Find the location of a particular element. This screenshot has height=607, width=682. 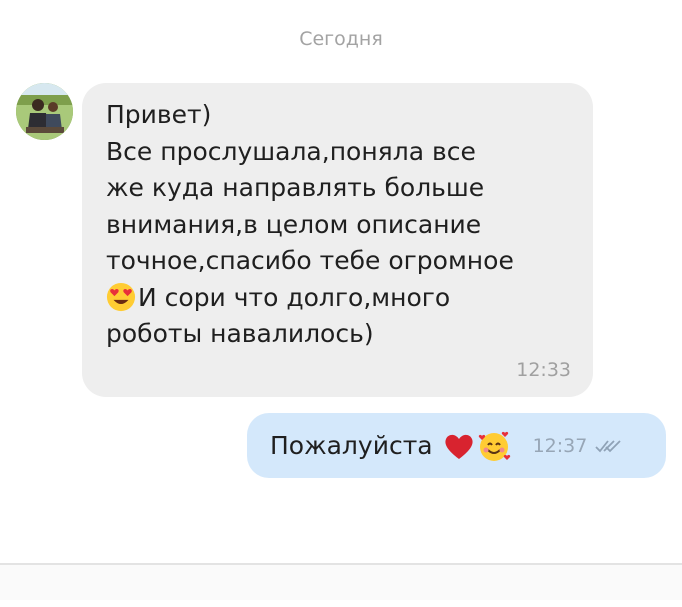

heart-eyes-emoji-icon is located at coordinates (121, 296).